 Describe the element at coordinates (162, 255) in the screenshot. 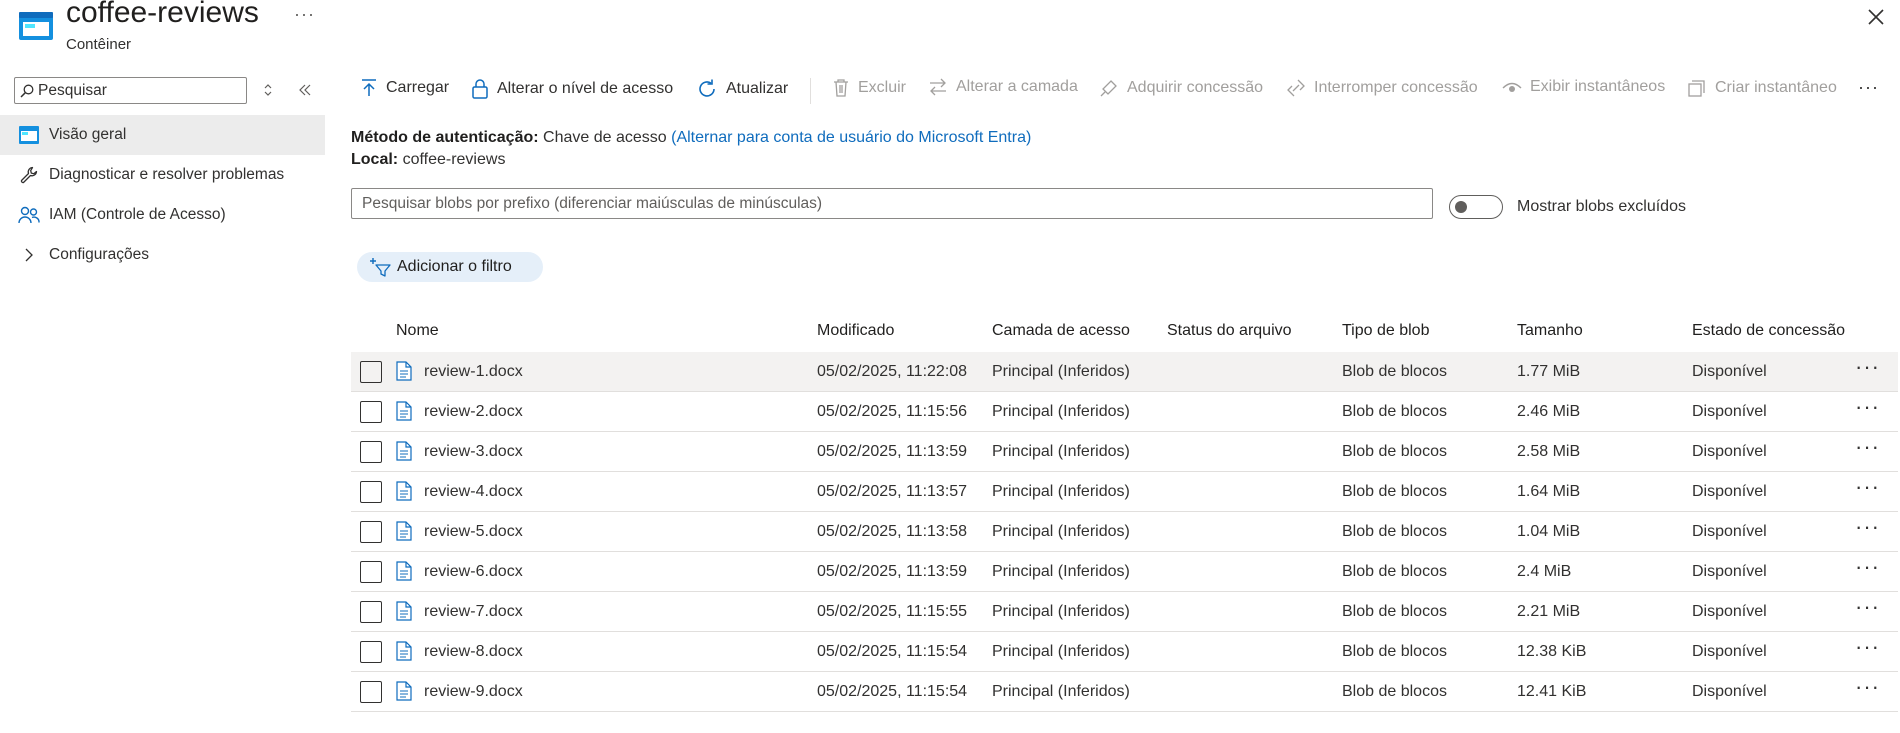

I see `sidebar-item-settings: Configurações` at that location.